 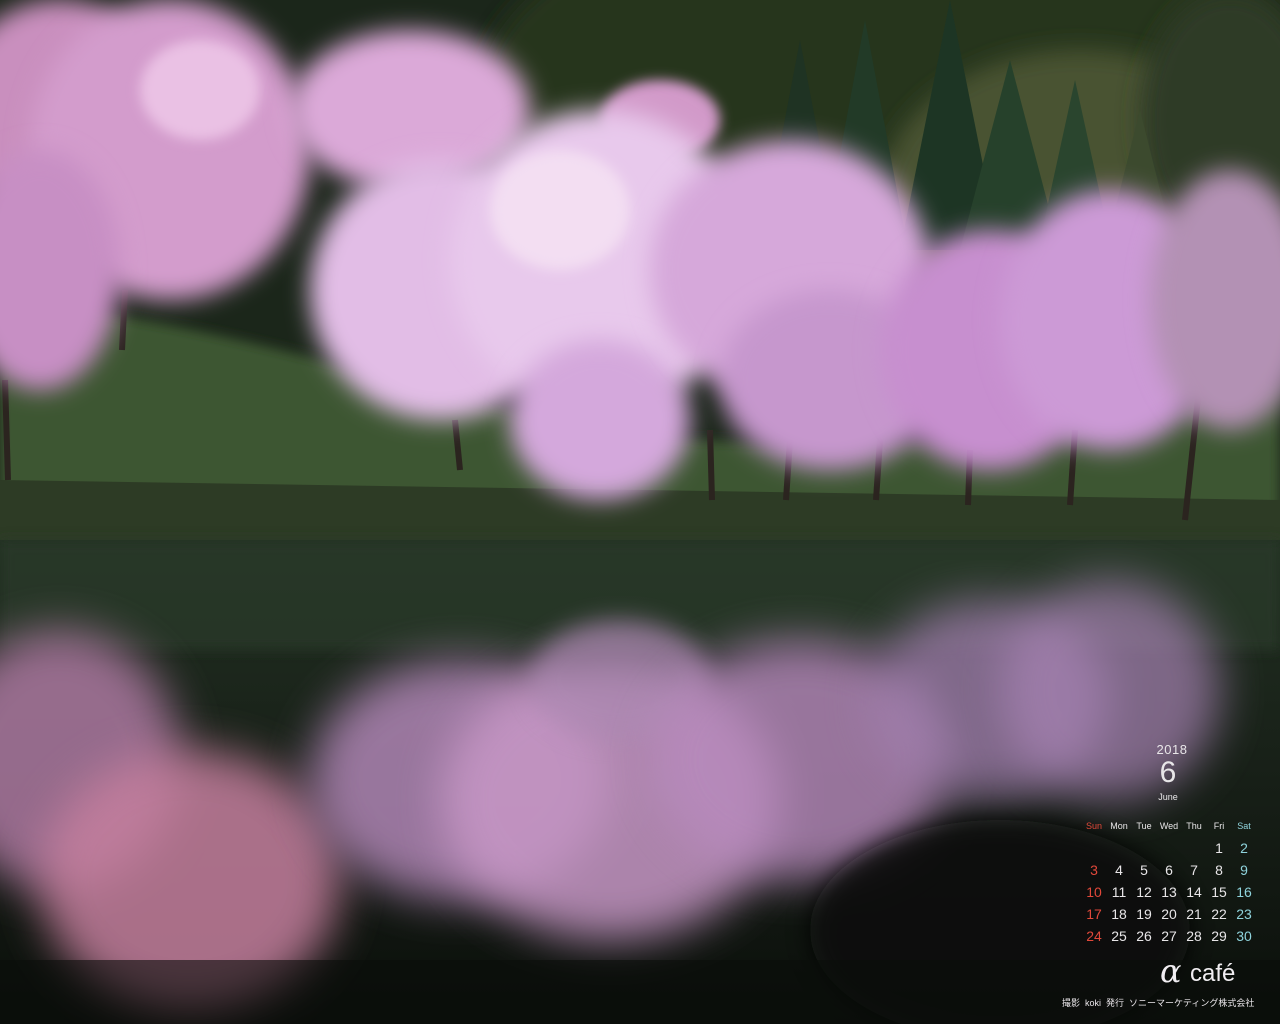 I want to click on calendar-day: 27, so click(x=1169, y=936).